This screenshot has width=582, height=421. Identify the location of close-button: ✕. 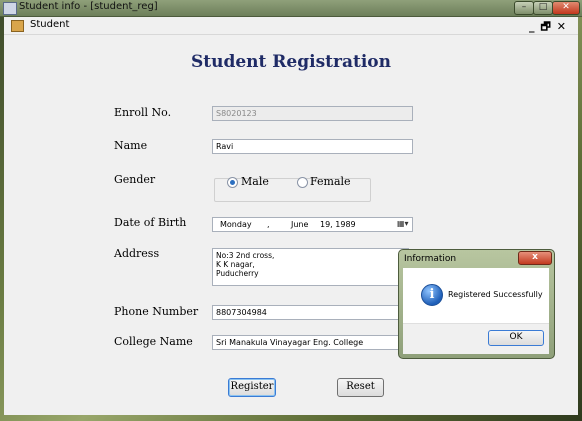
(566, 8).